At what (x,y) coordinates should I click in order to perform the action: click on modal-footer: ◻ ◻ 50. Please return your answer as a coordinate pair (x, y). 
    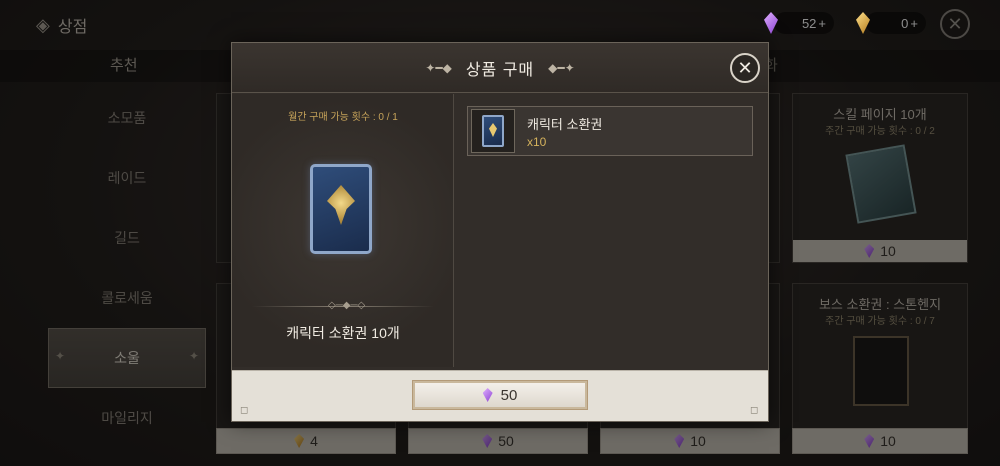
    Looking at the image, I should click on (500, 395).